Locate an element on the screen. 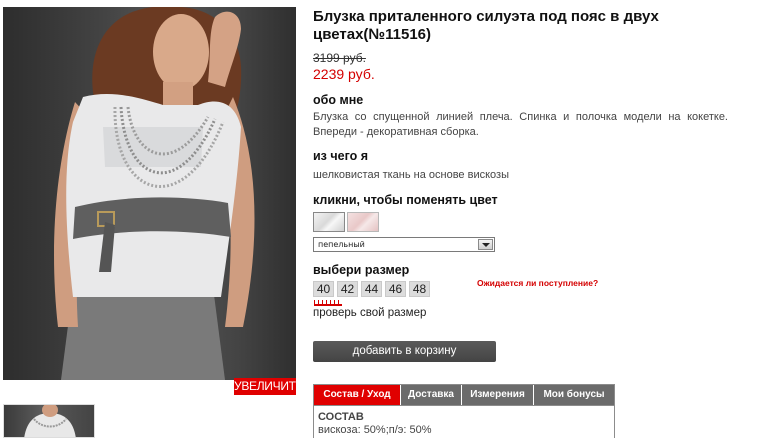  add-to-cart-button: добавить в корзину is located at coordinates (404, 351).